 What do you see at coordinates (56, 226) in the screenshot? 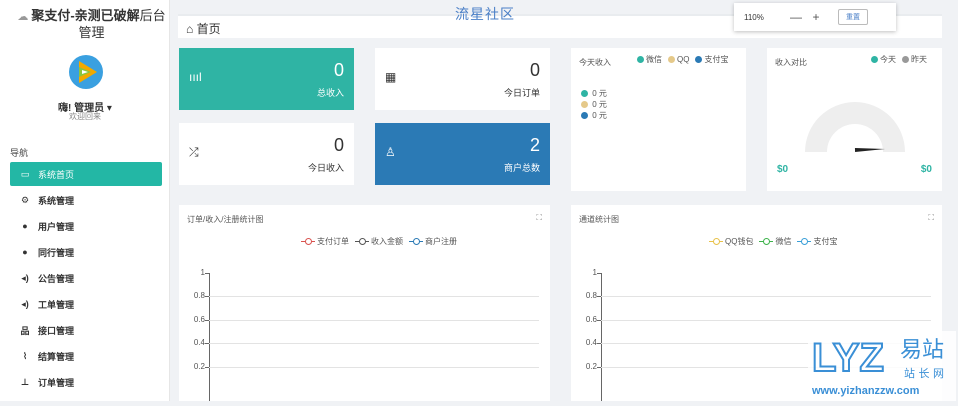
I see `sidebar-item-label: 用户管理` at bounding box center [56, 226].